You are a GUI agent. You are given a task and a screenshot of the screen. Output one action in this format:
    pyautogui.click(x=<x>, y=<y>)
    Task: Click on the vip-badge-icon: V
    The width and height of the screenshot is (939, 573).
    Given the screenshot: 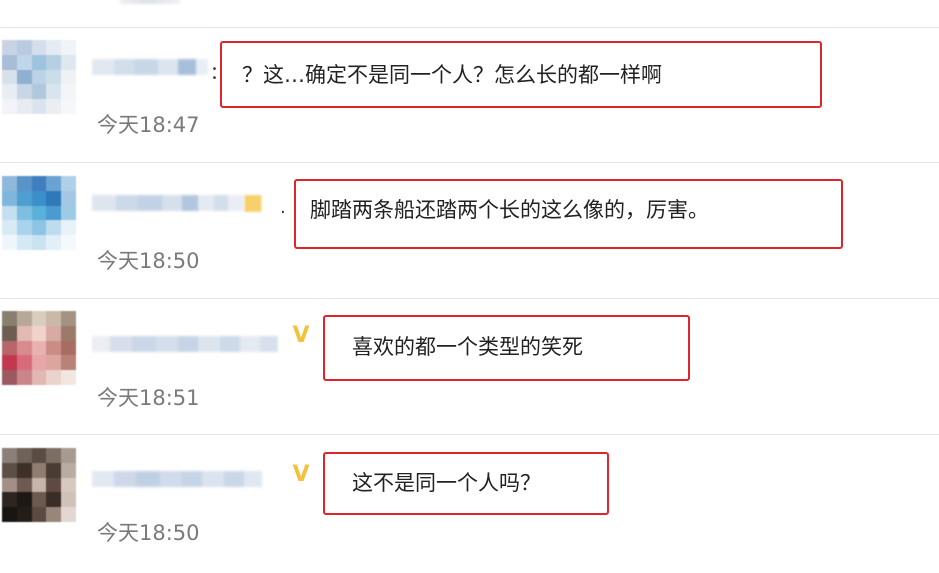 What is the action you would take?
    pyautogui.click(x=301, y=474)
    